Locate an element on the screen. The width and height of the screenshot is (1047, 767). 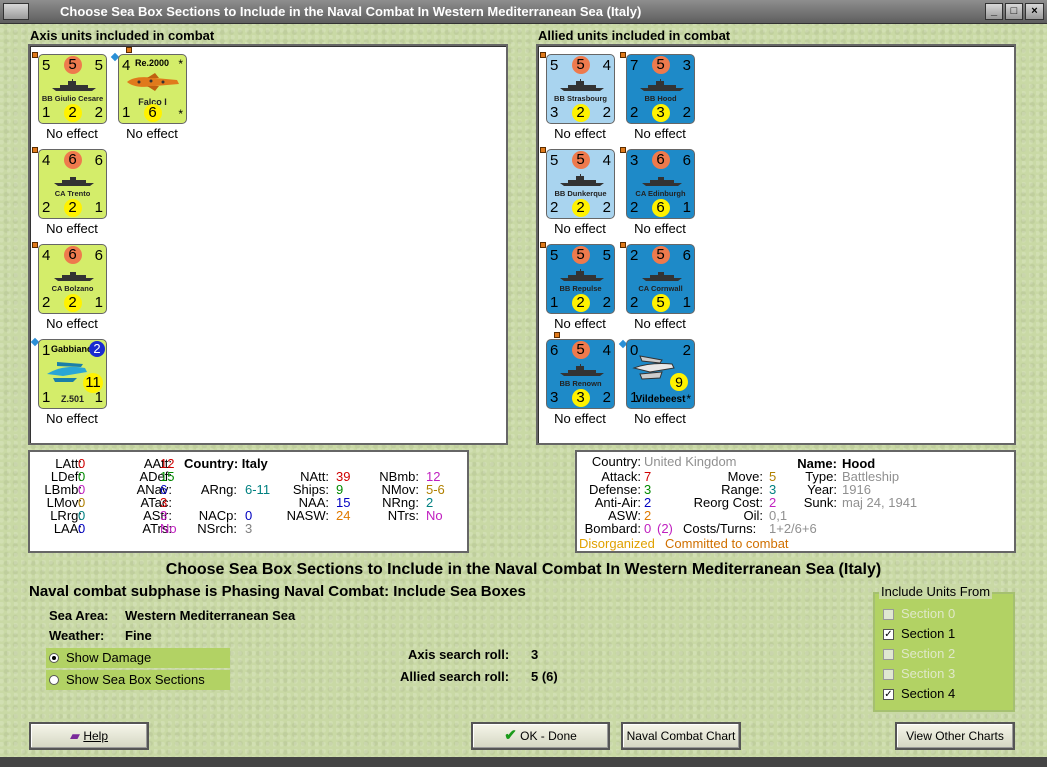
stat-label: NASW: is located at coordinates (307, 515).